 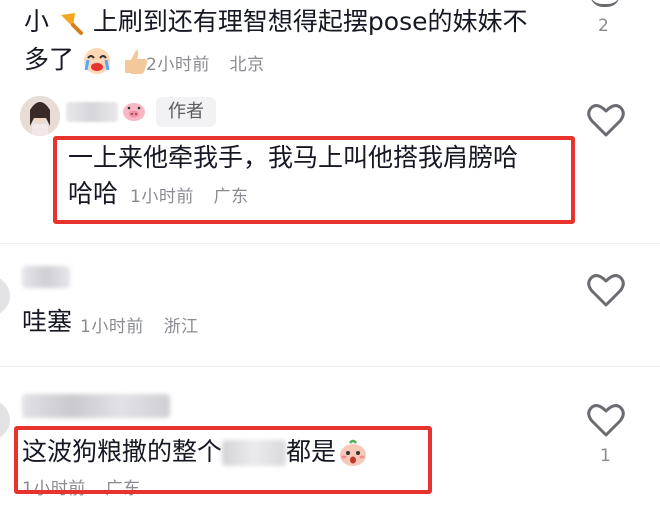 I want to click on comment-1-time: 2小时前, so click(x=178, y=65).